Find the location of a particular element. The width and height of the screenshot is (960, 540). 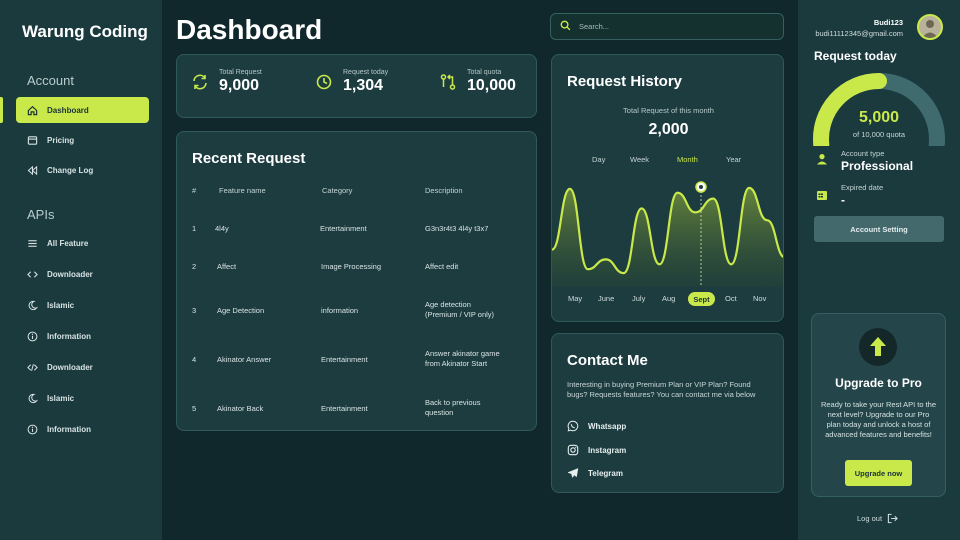

sidebar-item-information-2: Information is located at coordinates (82, 429).